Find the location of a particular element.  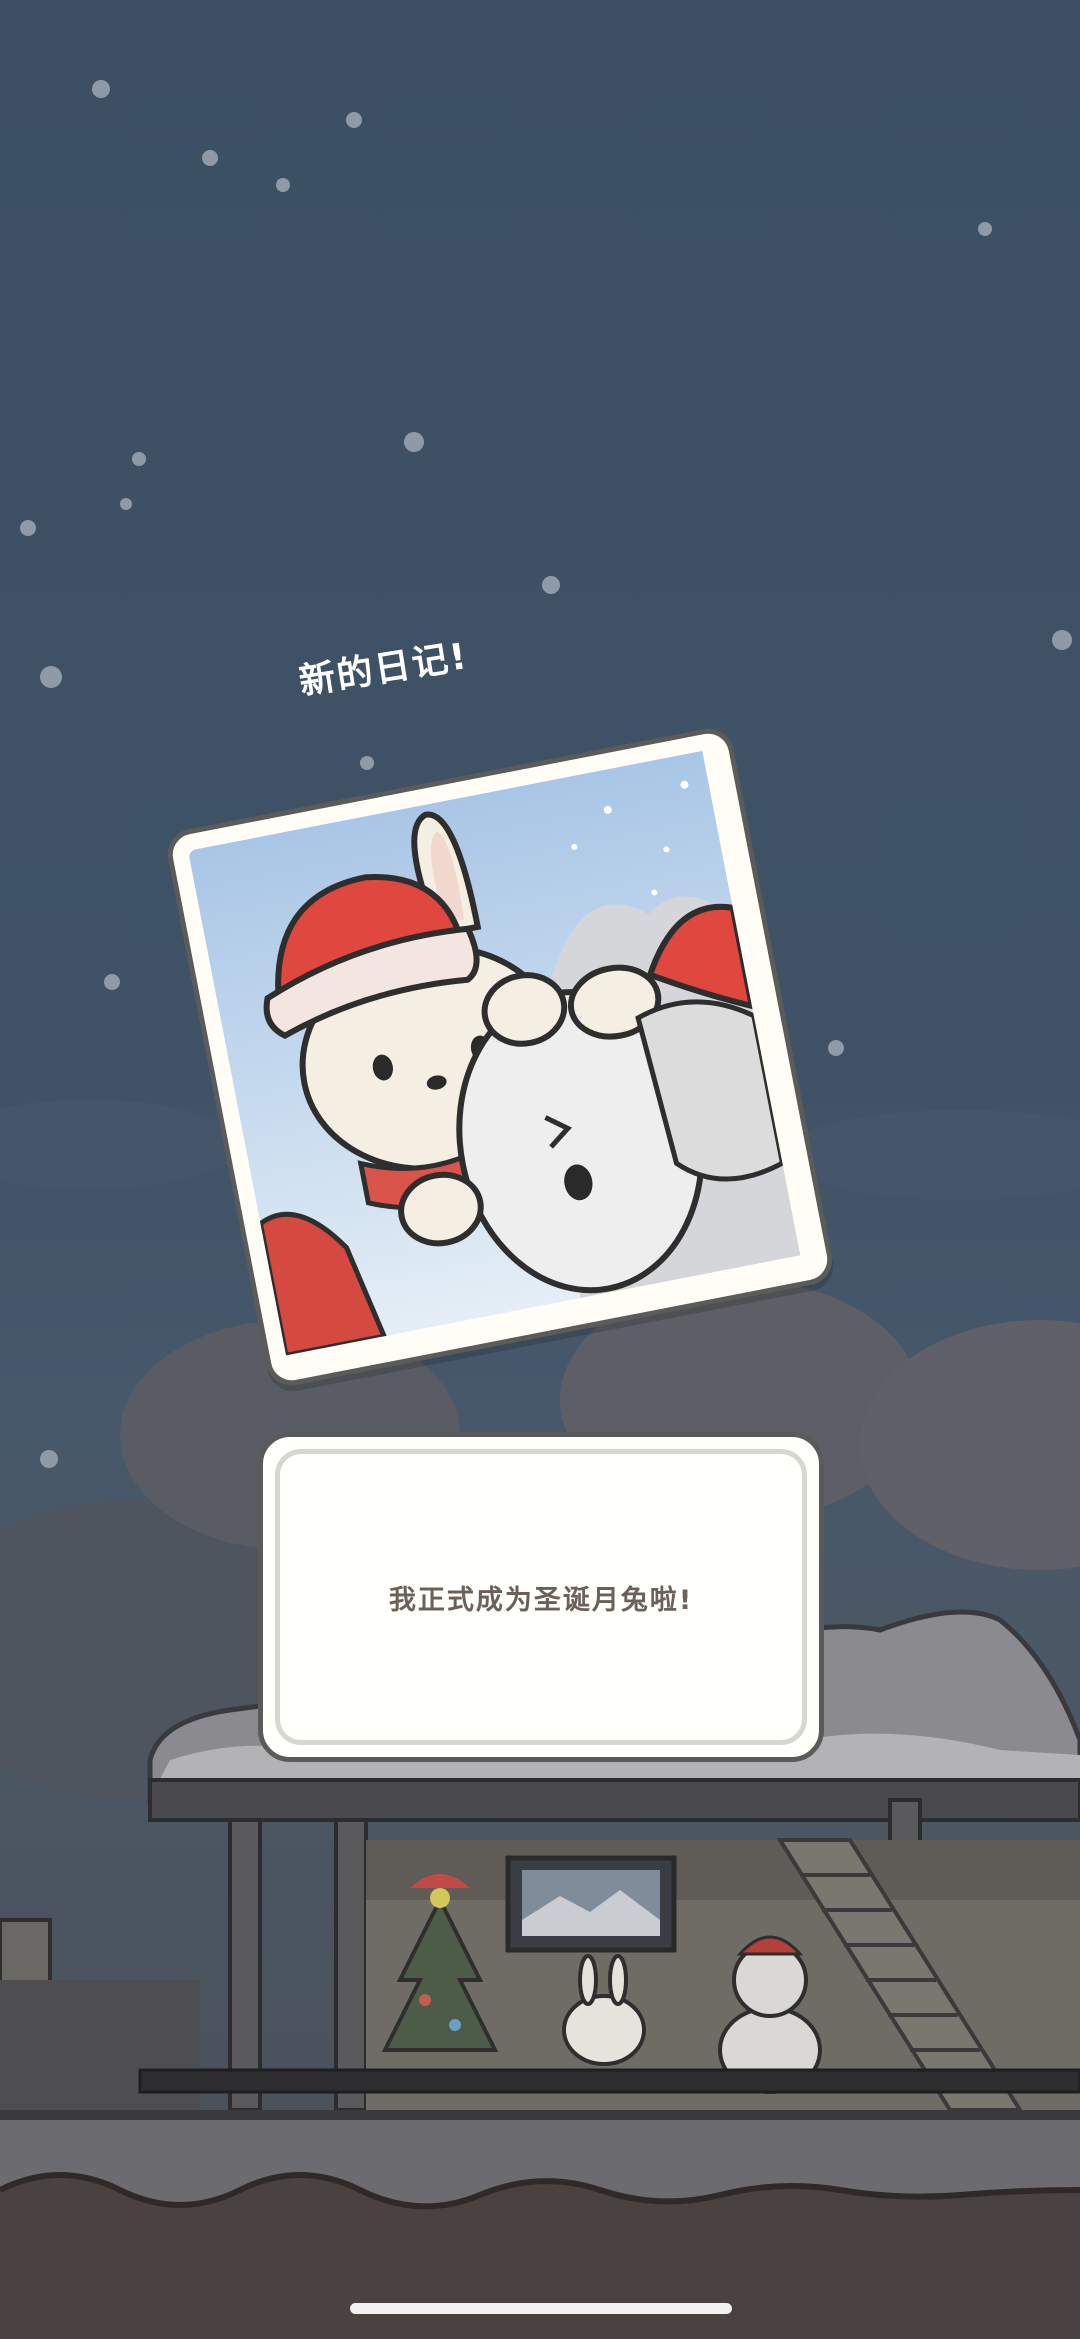

diary-message-inner: 我正式成为圣诞月兔啦! is located at coordinates (541, 1597).